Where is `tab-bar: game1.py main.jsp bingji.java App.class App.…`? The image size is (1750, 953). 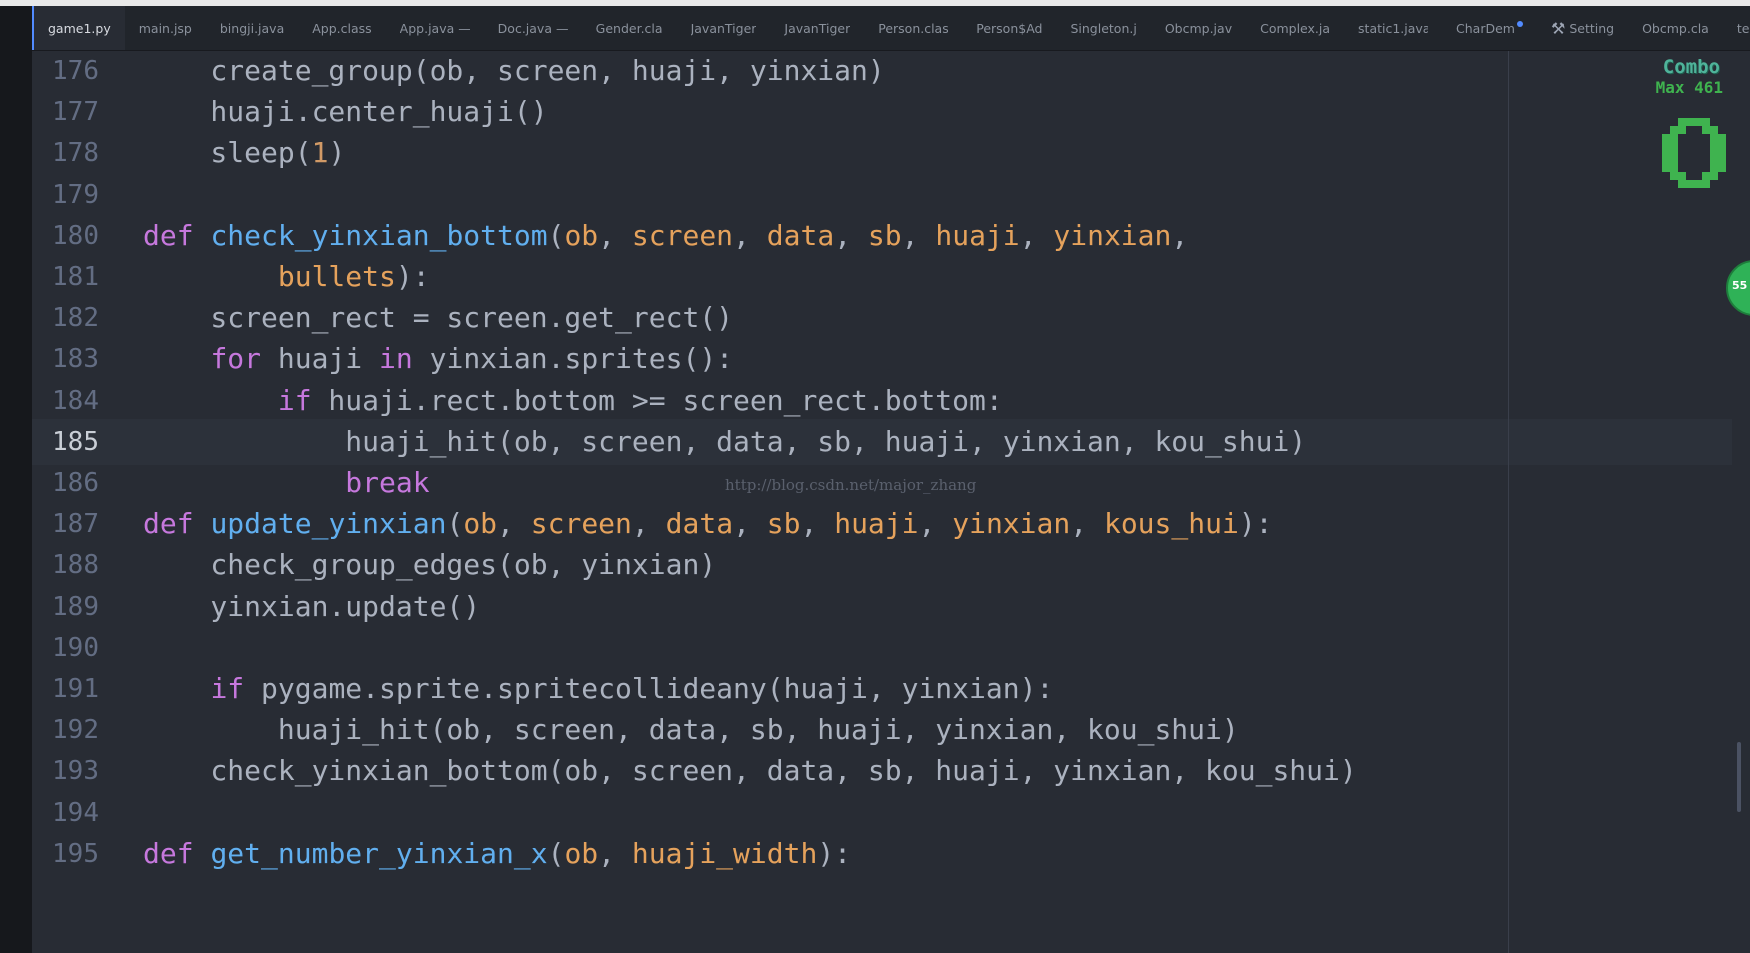 tab-bar: game1.py main.jsp bingji.java App.class App.… is located at coordinates (891, 28).